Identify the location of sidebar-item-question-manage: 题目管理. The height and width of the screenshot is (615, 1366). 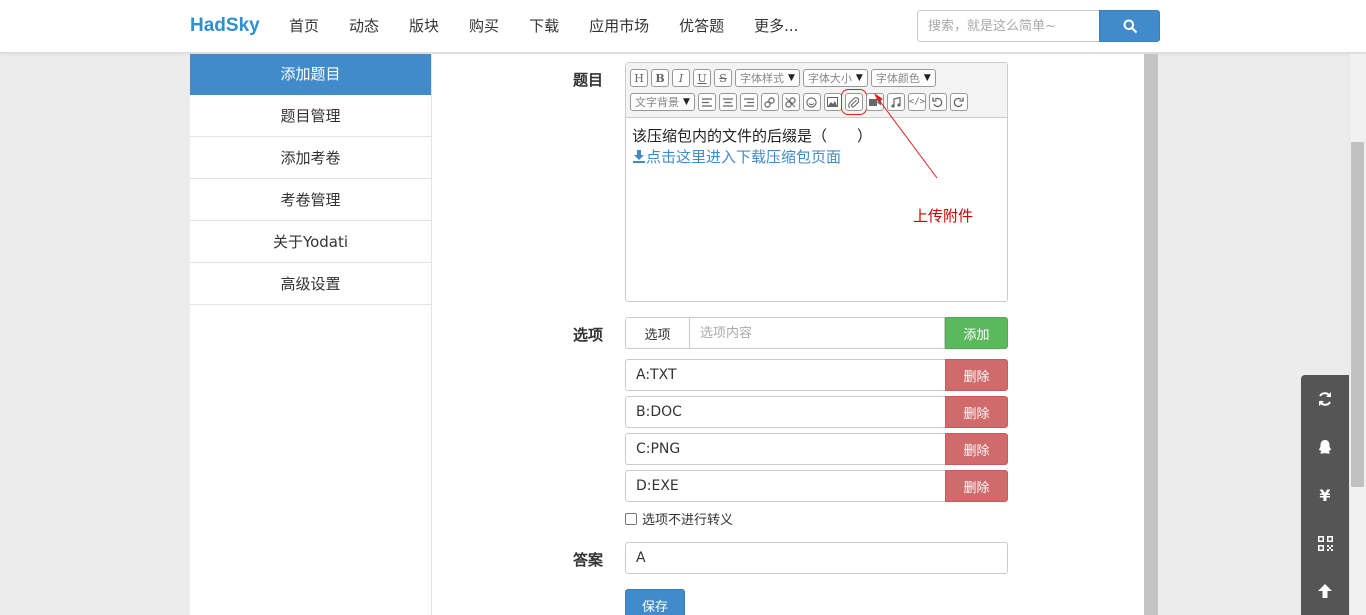
(310, 116).